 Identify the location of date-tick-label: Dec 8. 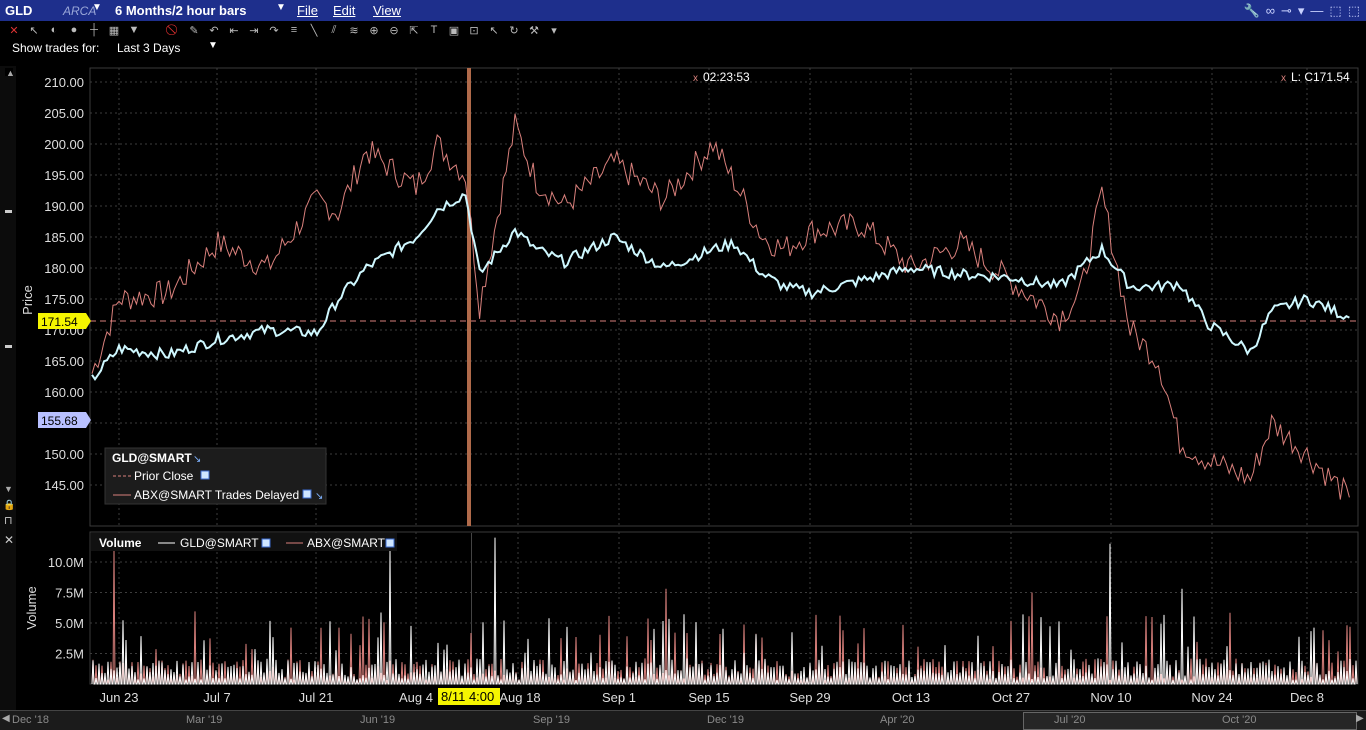
(1307, 697).